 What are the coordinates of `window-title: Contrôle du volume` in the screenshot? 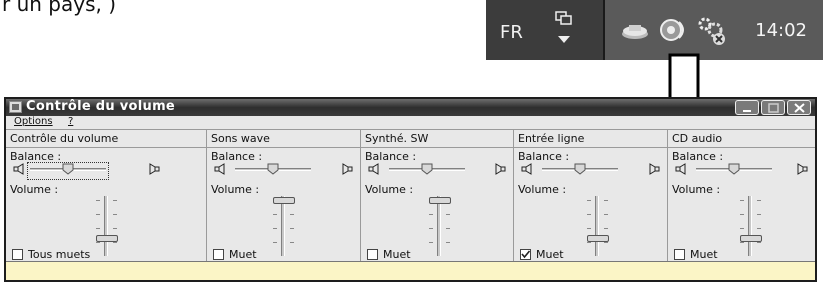 It's located at (101, 106).